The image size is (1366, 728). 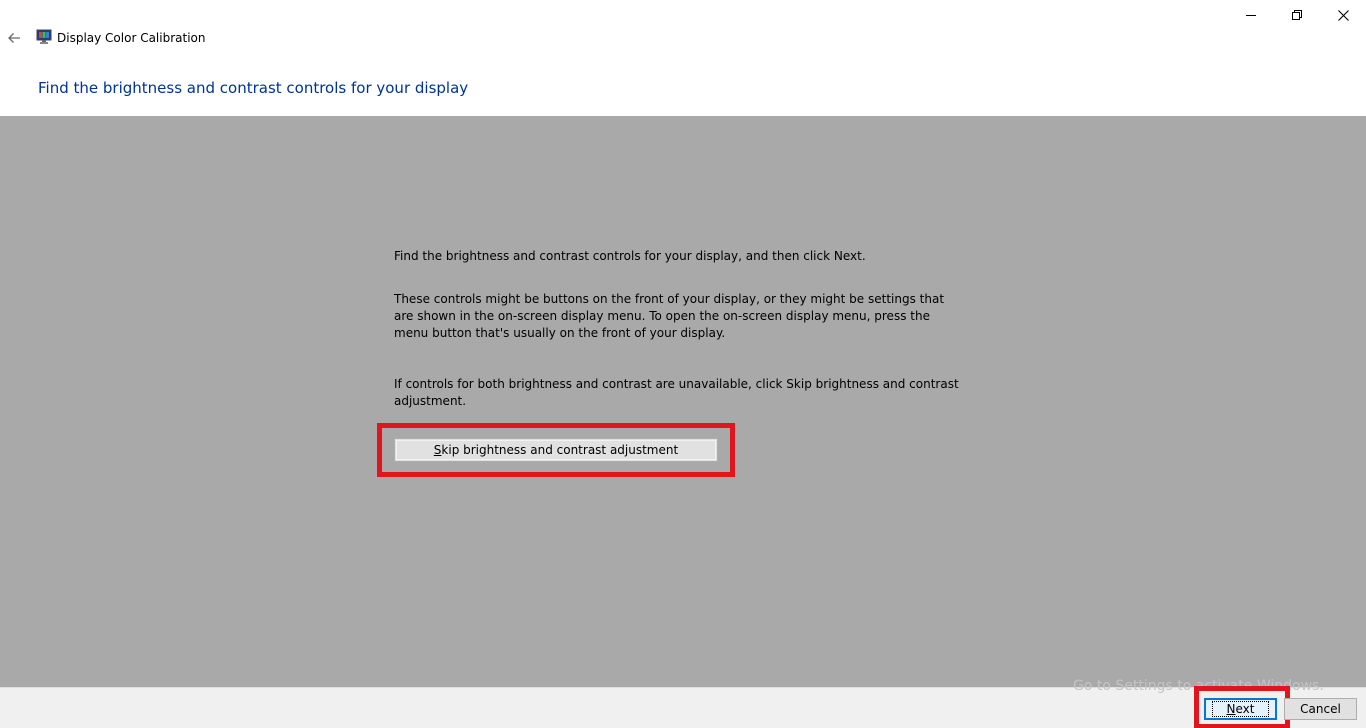 I want to click on skip-button-label: kip brightness and contrast adjustment, so click(x=560, y=450).